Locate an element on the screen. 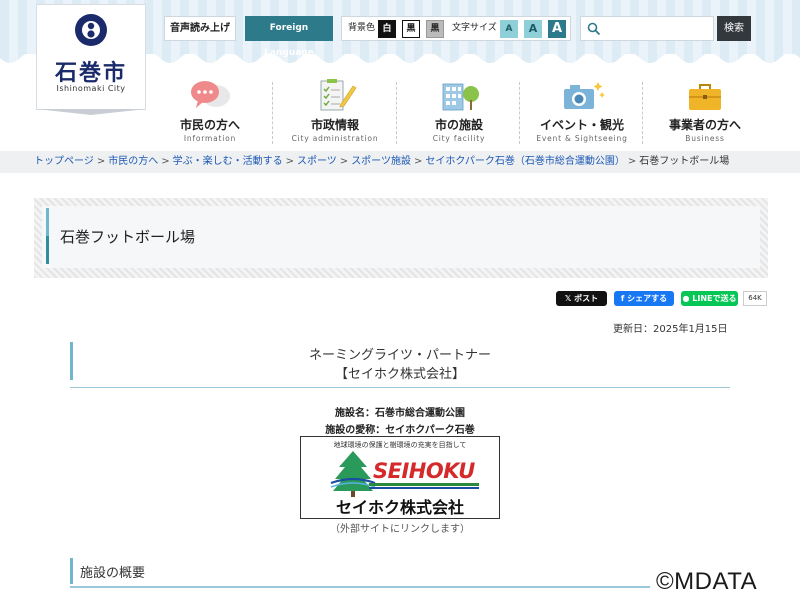 The height and width of the screenshot is (600, 800). naming-rights-heading: ネーミングライツ・パートナー 【セイホク株式会社】 is located at coordinates (400, 365).